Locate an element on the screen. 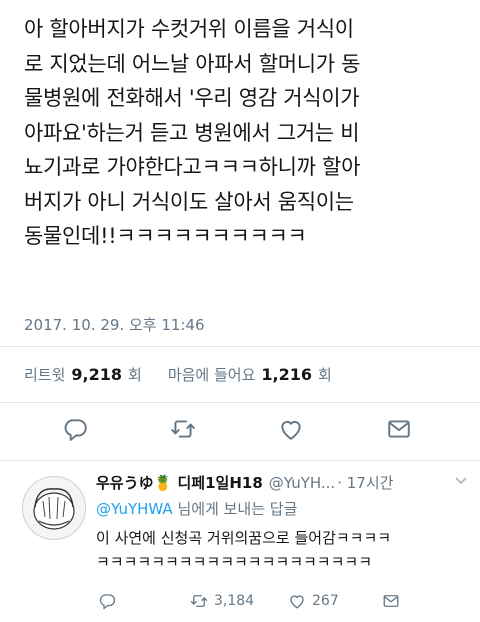 The width and height of the screenshot is (480, 622). retweets-count: 9,218 is located at coordinates (96, 374).